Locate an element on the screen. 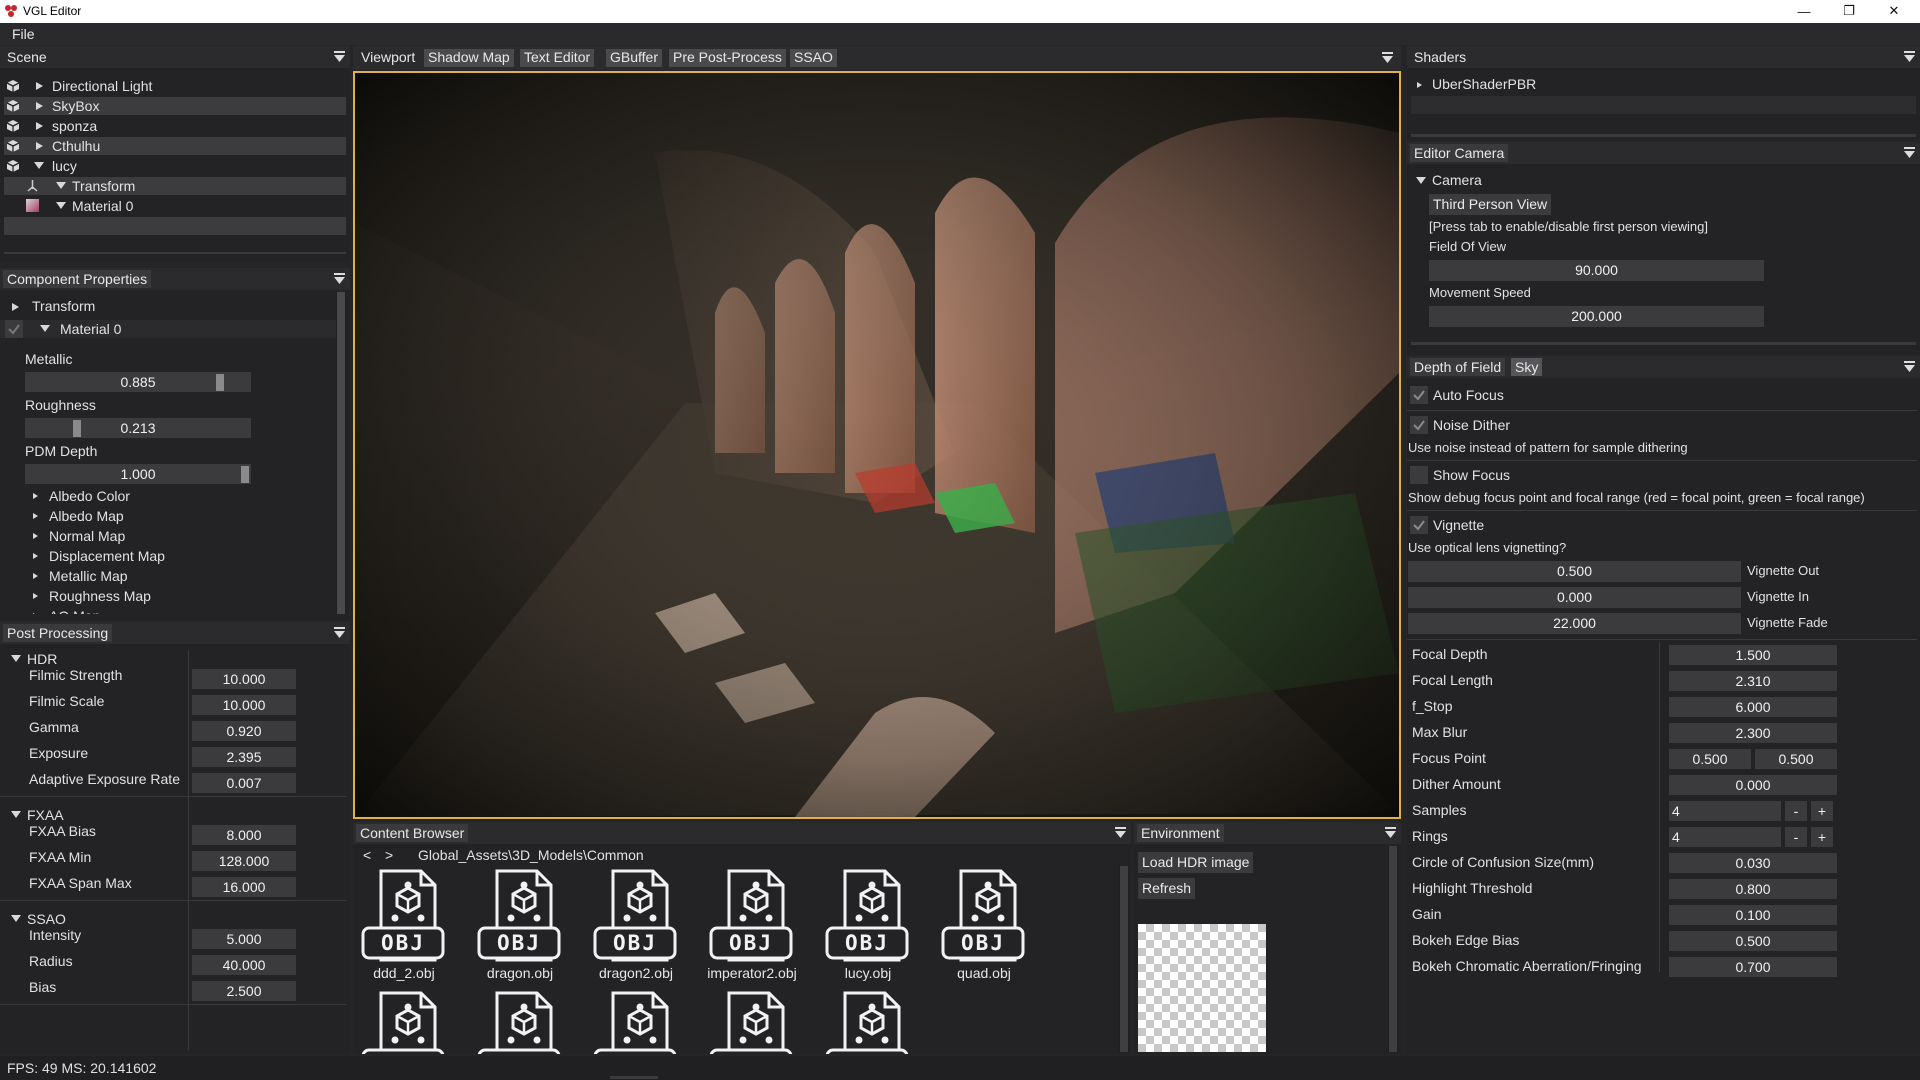 This screenshot has height=1080, width=1920. forward-button: > is located at coordinates (389, 855).